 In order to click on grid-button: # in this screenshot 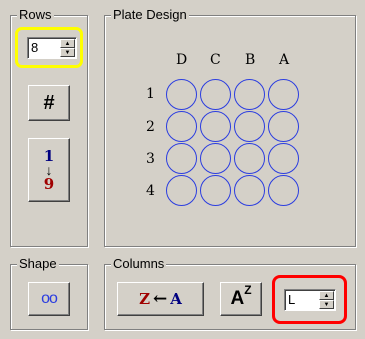, I will do `click(49, 103)`.